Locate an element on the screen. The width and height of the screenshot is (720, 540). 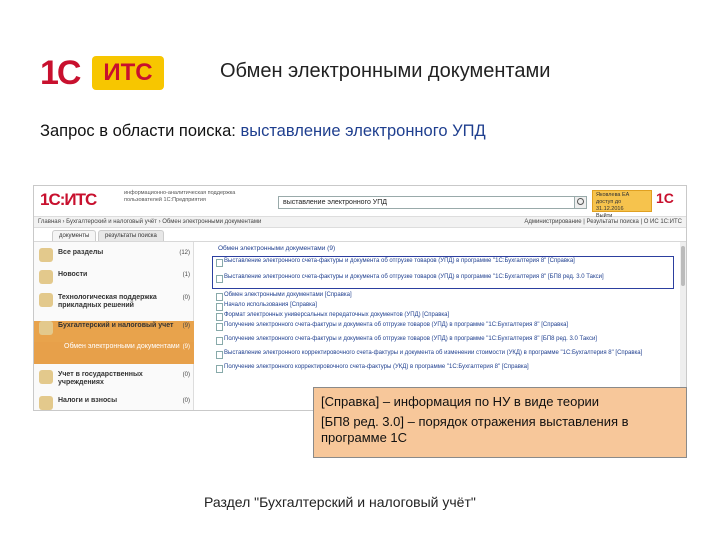
sidebar-item-label: Налоги и взносы is located at coordinates (88, 400).